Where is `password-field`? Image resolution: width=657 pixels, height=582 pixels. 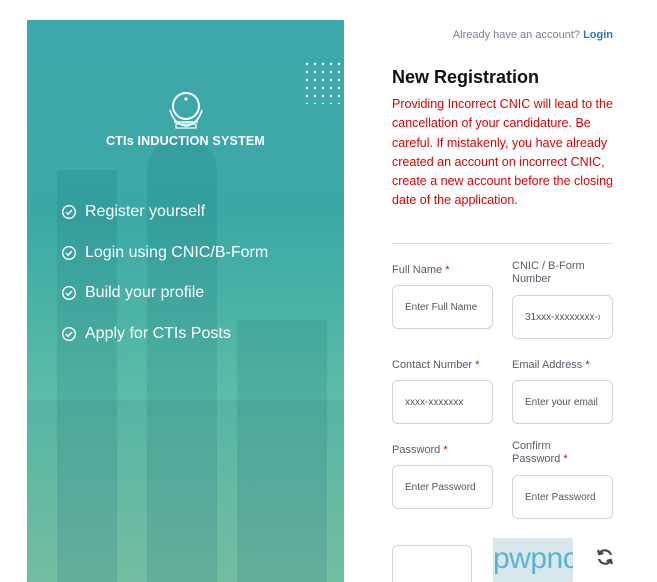 password-field is located at coordinates (442, 487).